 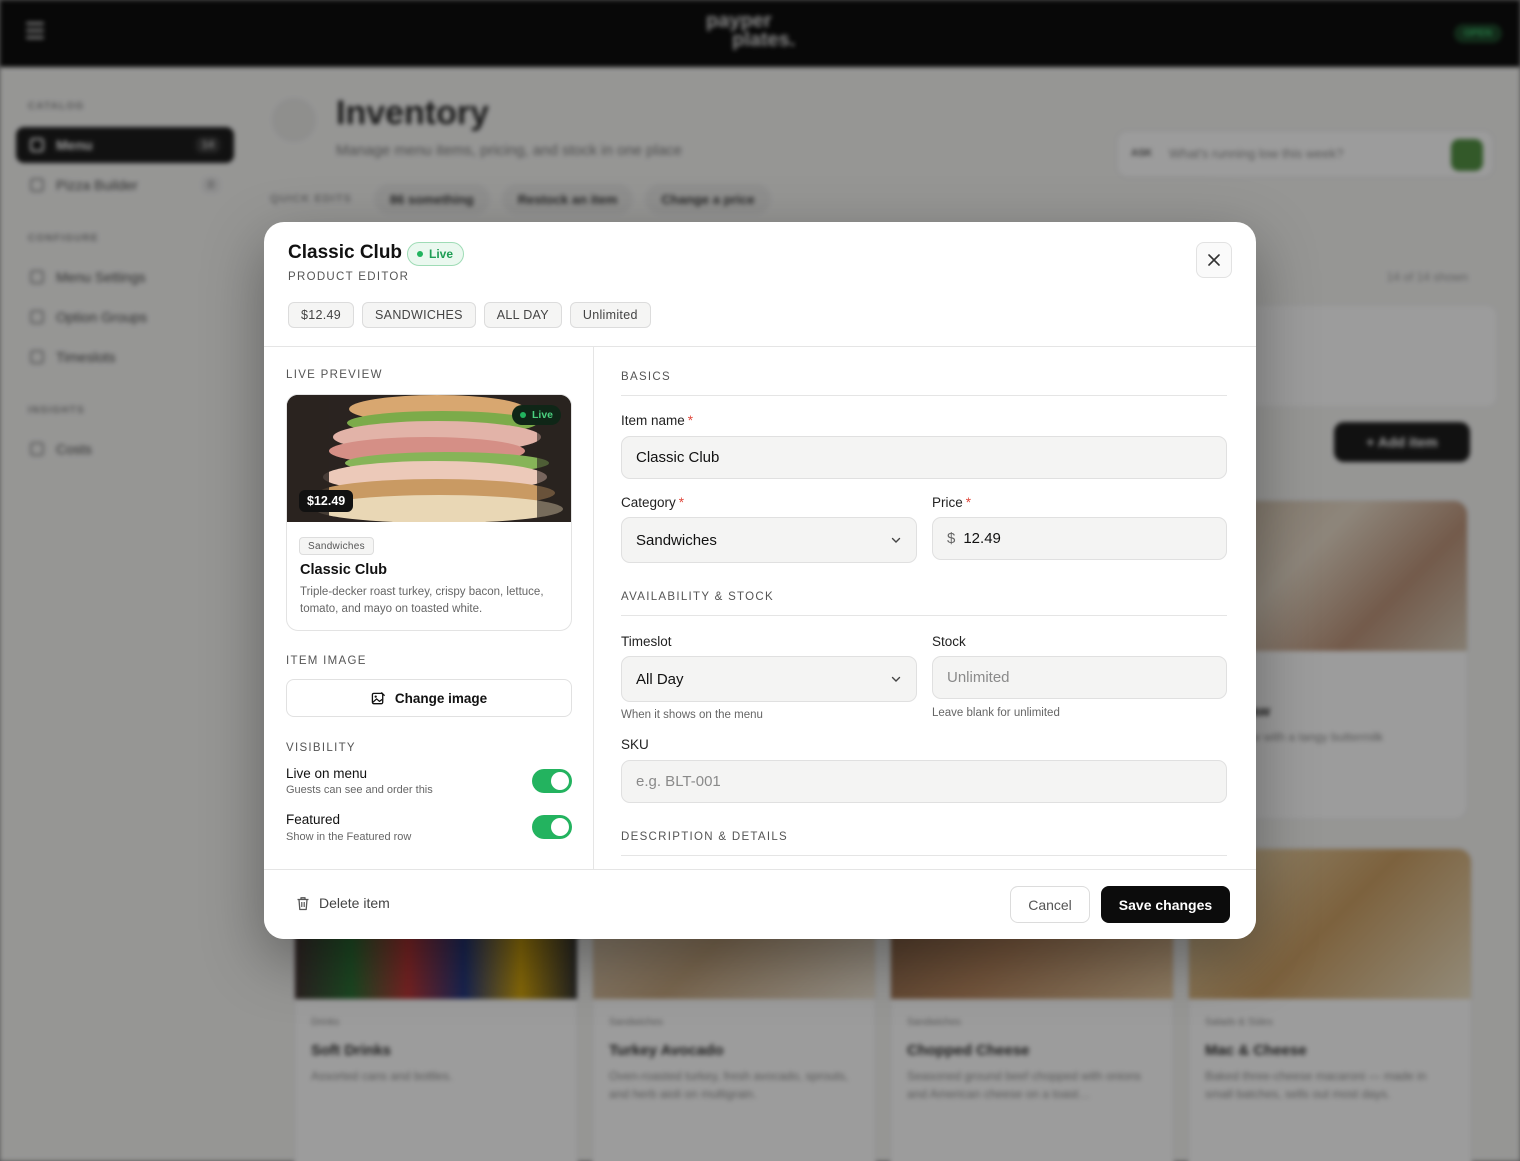 I want to click on preview-item-name: Classic Club, so click(x=344, y=570).